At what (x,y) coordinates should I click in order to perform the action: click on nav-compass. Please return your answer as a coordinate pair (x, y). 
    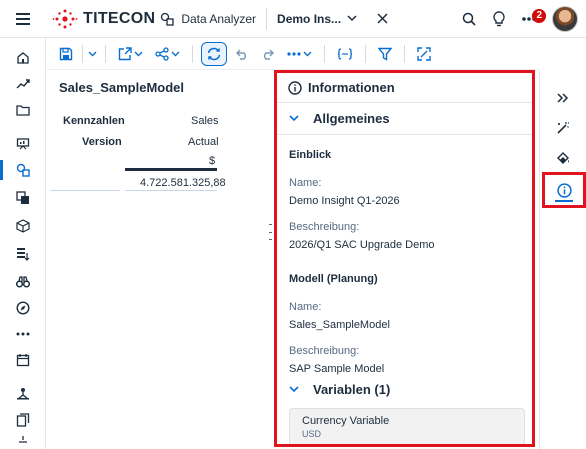
    Looking at the image, I should click on (23, 308).